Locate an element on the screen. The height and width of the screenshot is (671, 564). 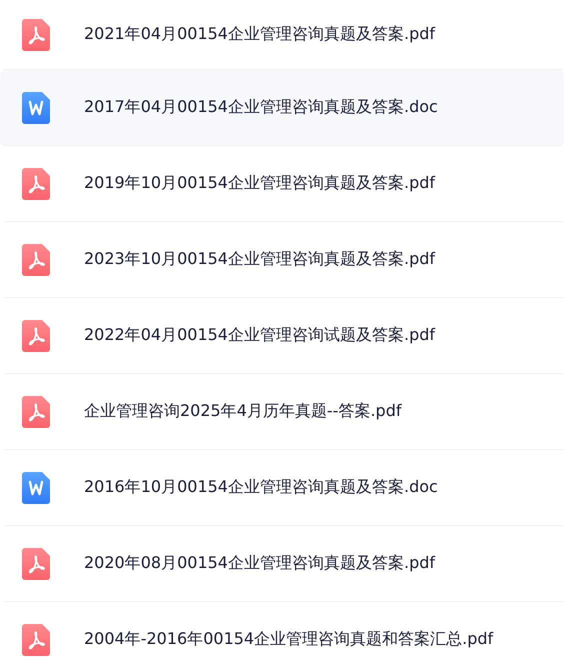
file-row: 2022年04月00154企业管理咨询试题及答案.pdf is located at coordinates (284, 336).